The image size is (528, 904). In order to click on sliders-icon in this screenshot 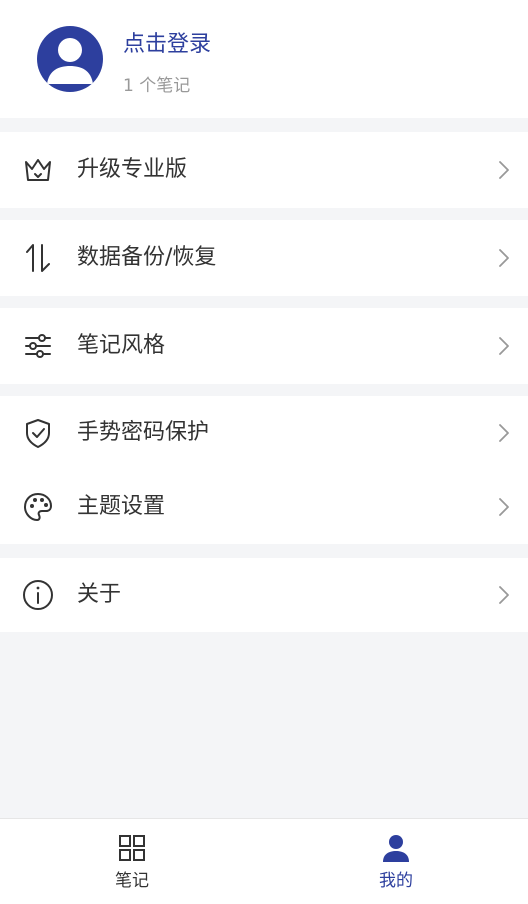, I will do `click(38, 346)`.